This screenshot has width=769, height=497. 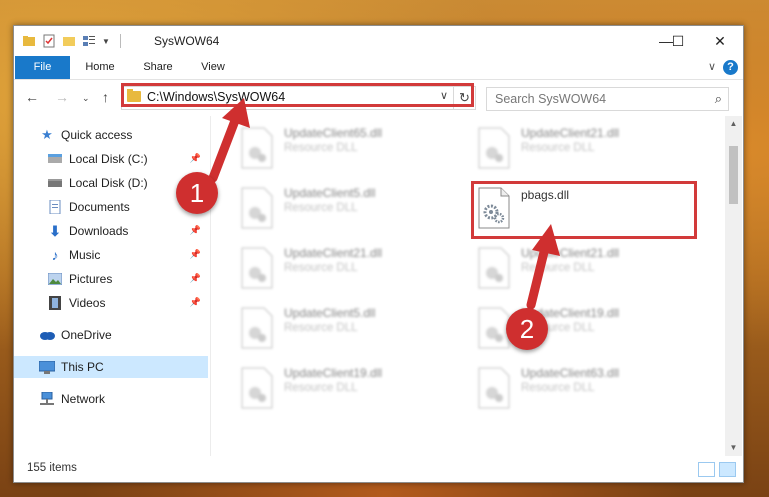 What do you see at coordinates (678, 41) in the screenshot?
I see `maximize-button: ☐` at bounding box center [678, 41].